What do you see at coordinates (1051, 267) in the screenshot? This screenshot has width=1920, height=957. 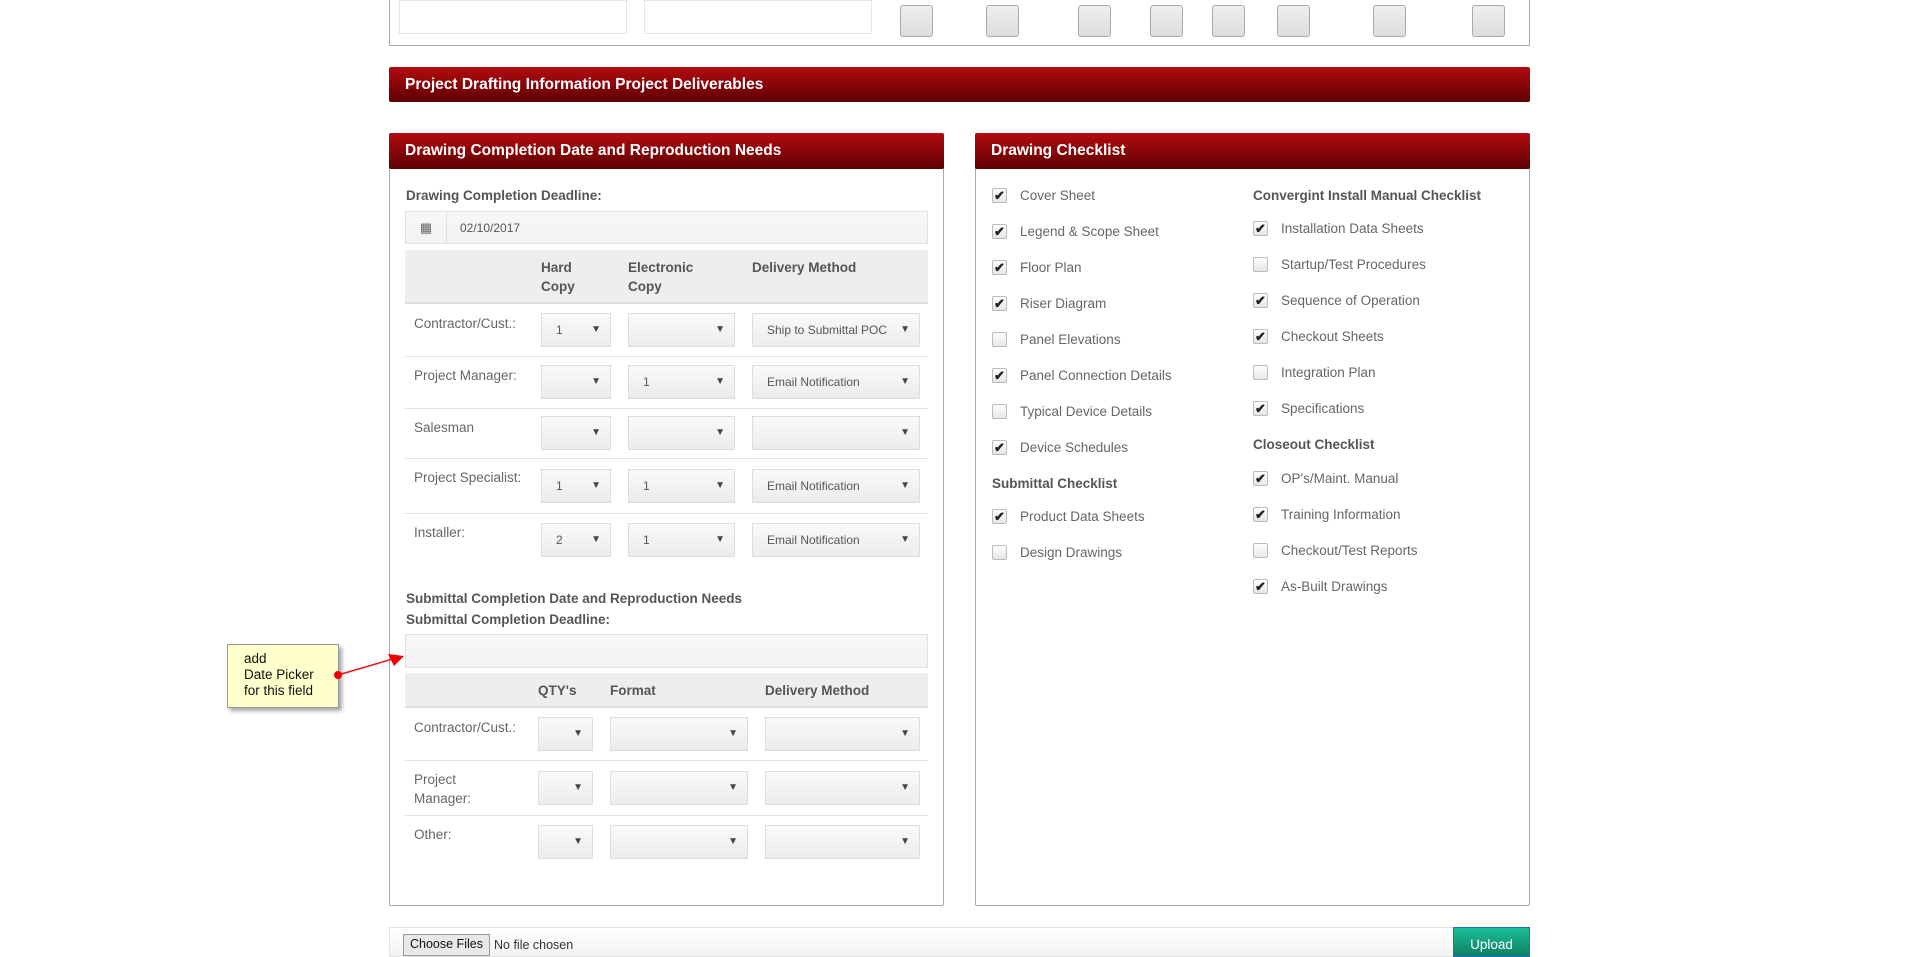 I see `checklist-label: Floor Plan` at bounding box center [1051, 267].